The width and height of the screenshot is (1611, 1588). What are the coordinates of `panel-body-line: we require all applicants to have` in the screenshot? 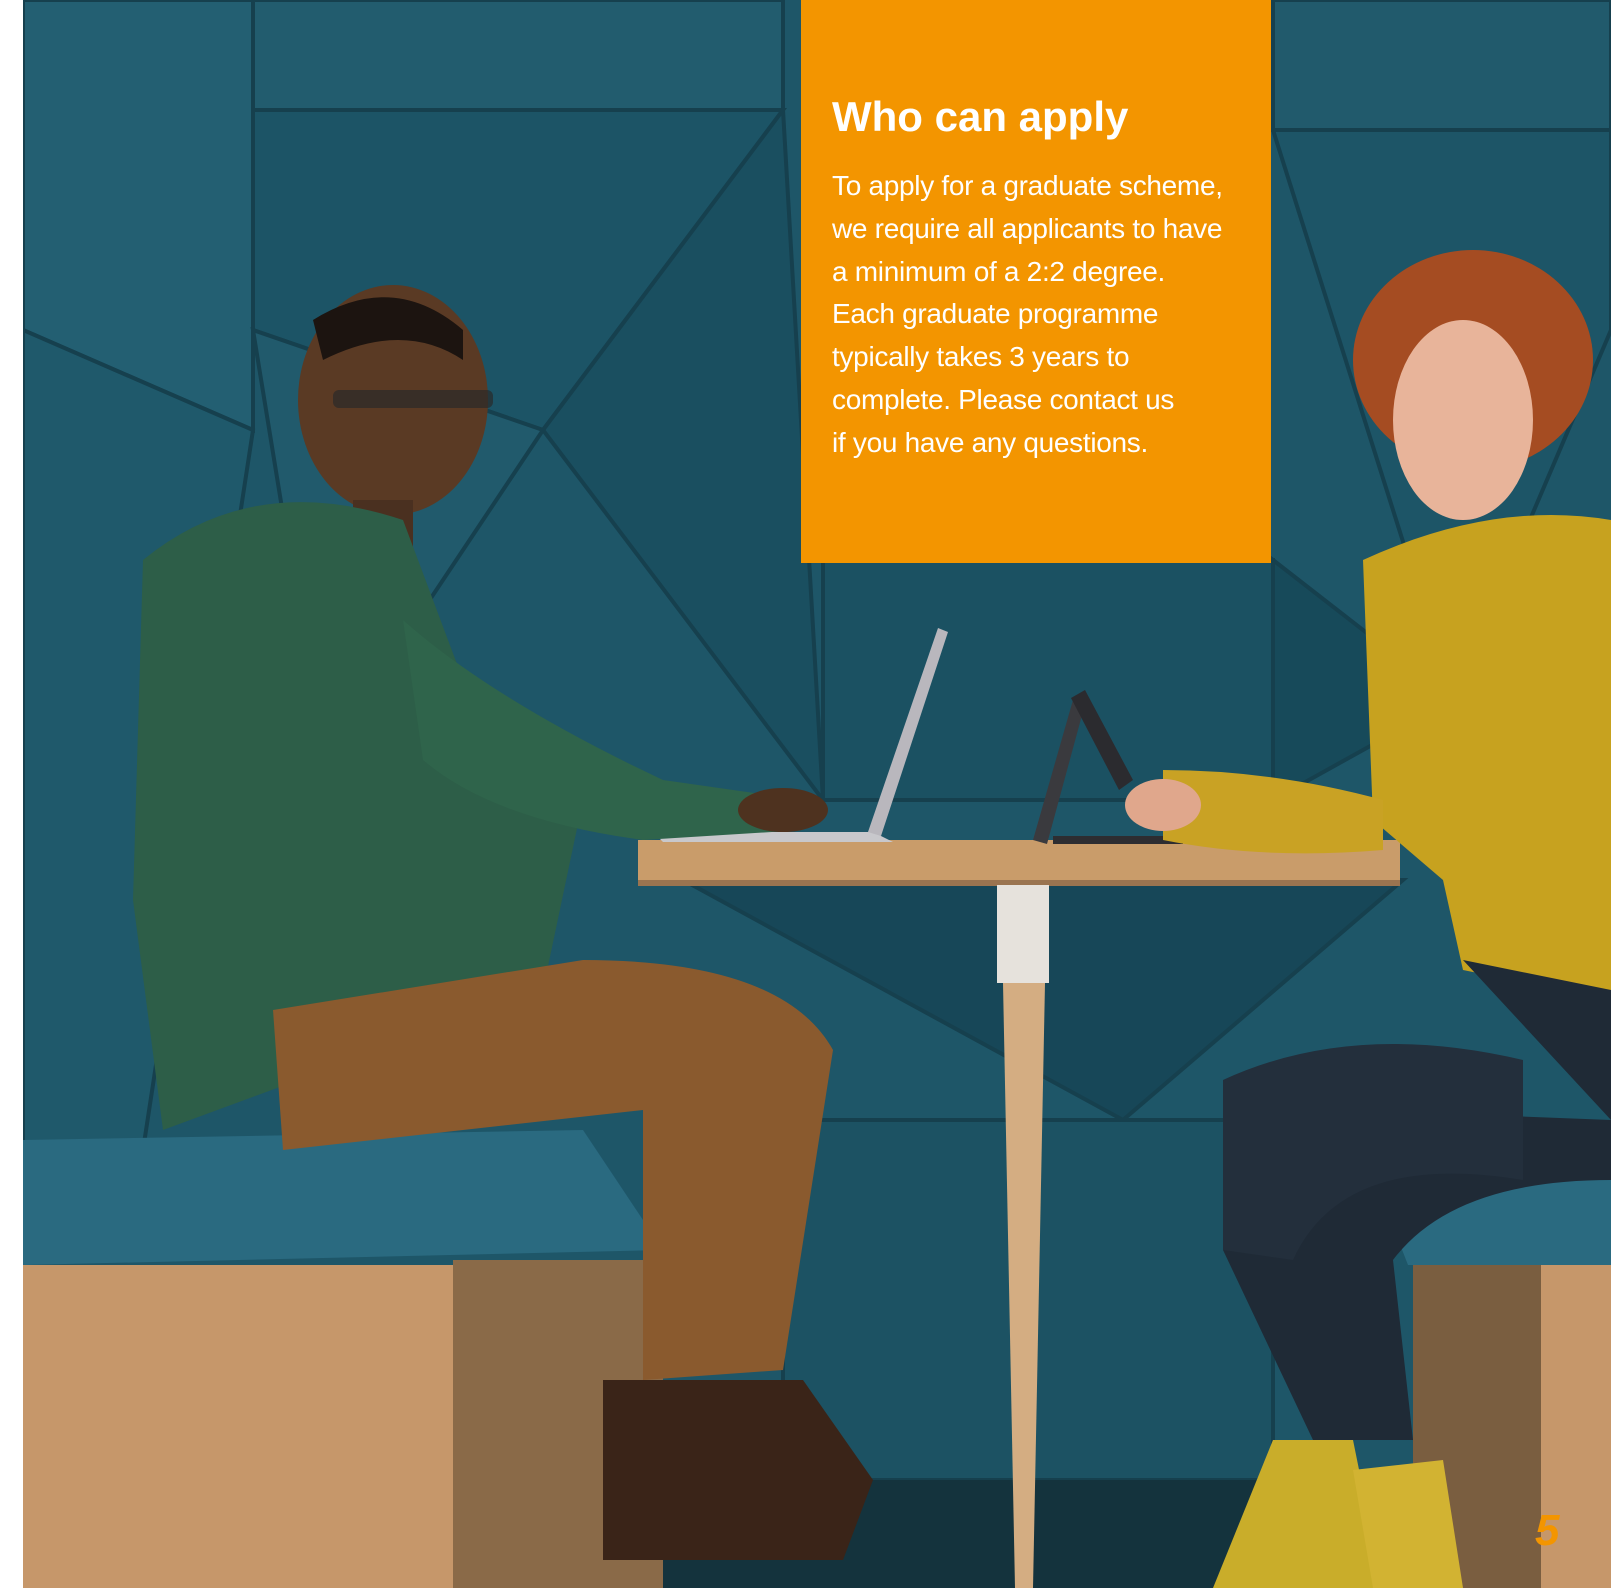 It's located at (1027, 228).